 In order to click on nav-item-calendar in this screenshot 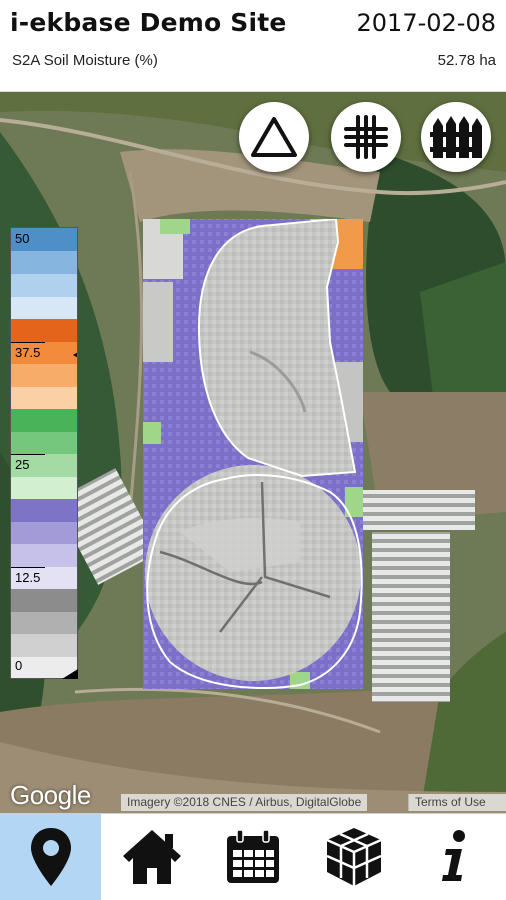, I will do `click(252, 857)`.